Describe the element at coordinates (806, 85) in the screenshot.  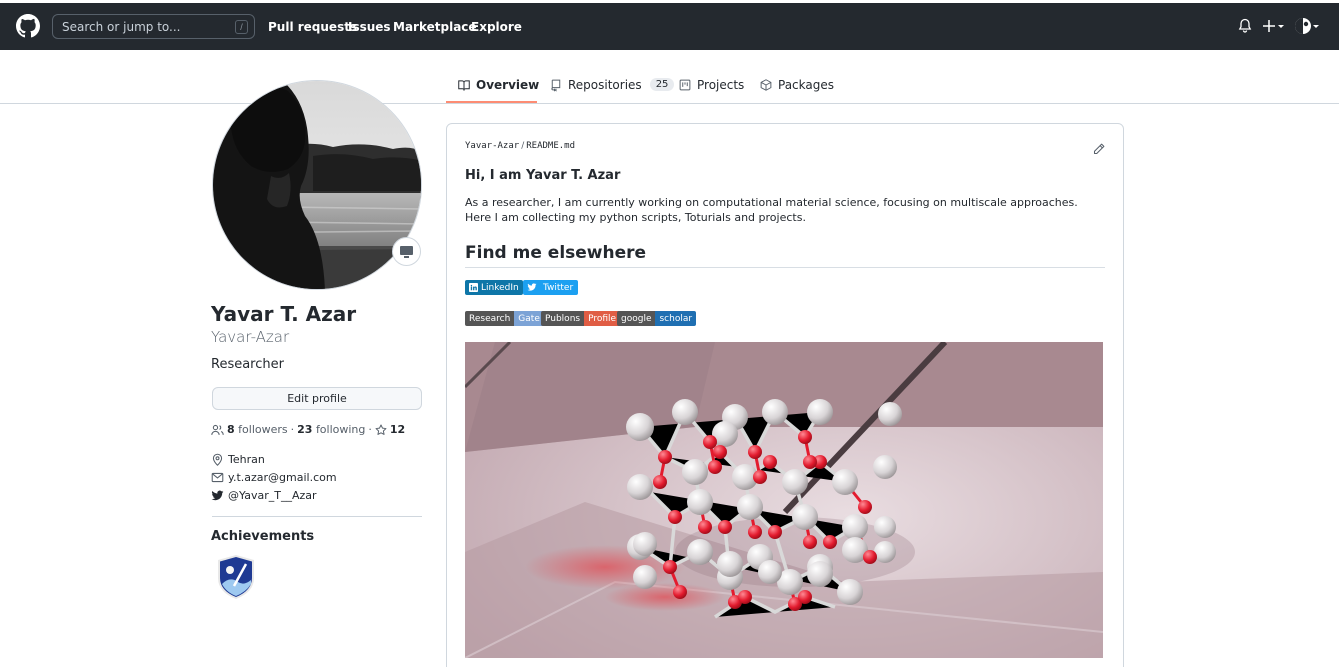
I see `tab-packages-label: Packages` at that location.